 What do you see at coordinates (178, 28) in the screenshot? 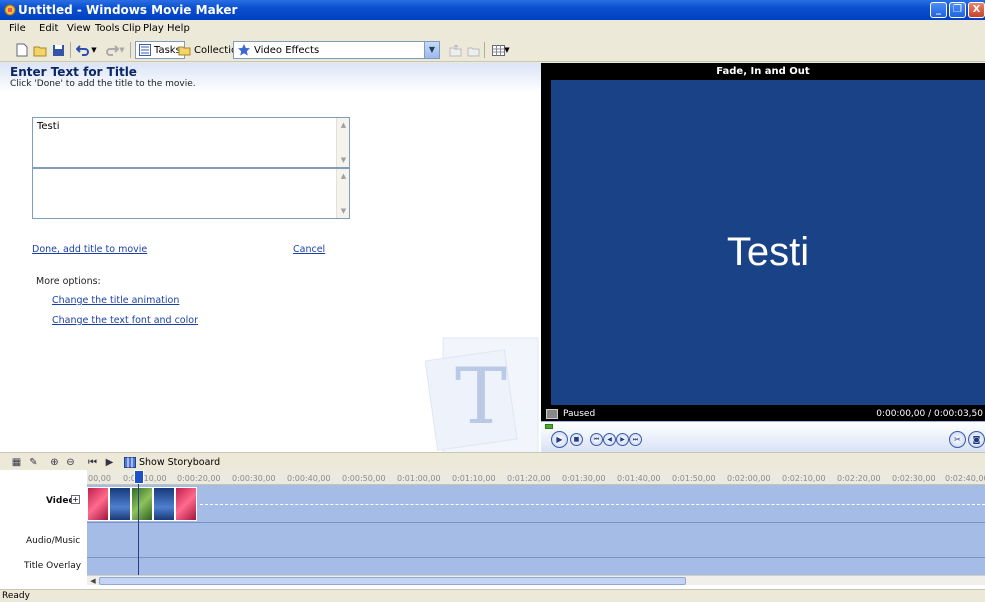
I see `menu-help: Help` at bounding box center [178, 28].